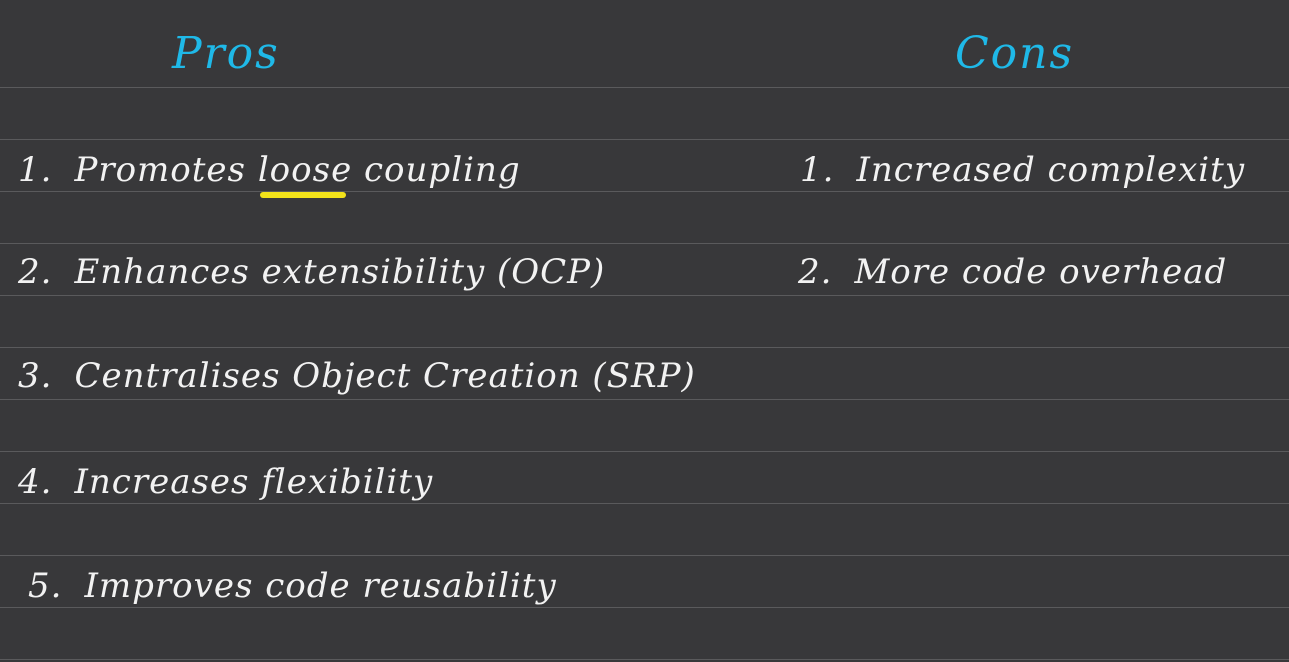  What do you see at coordinates (254, 482) in the screenshot?
I see `item-text: Increases flexibility` at bounding box center [254, 482].